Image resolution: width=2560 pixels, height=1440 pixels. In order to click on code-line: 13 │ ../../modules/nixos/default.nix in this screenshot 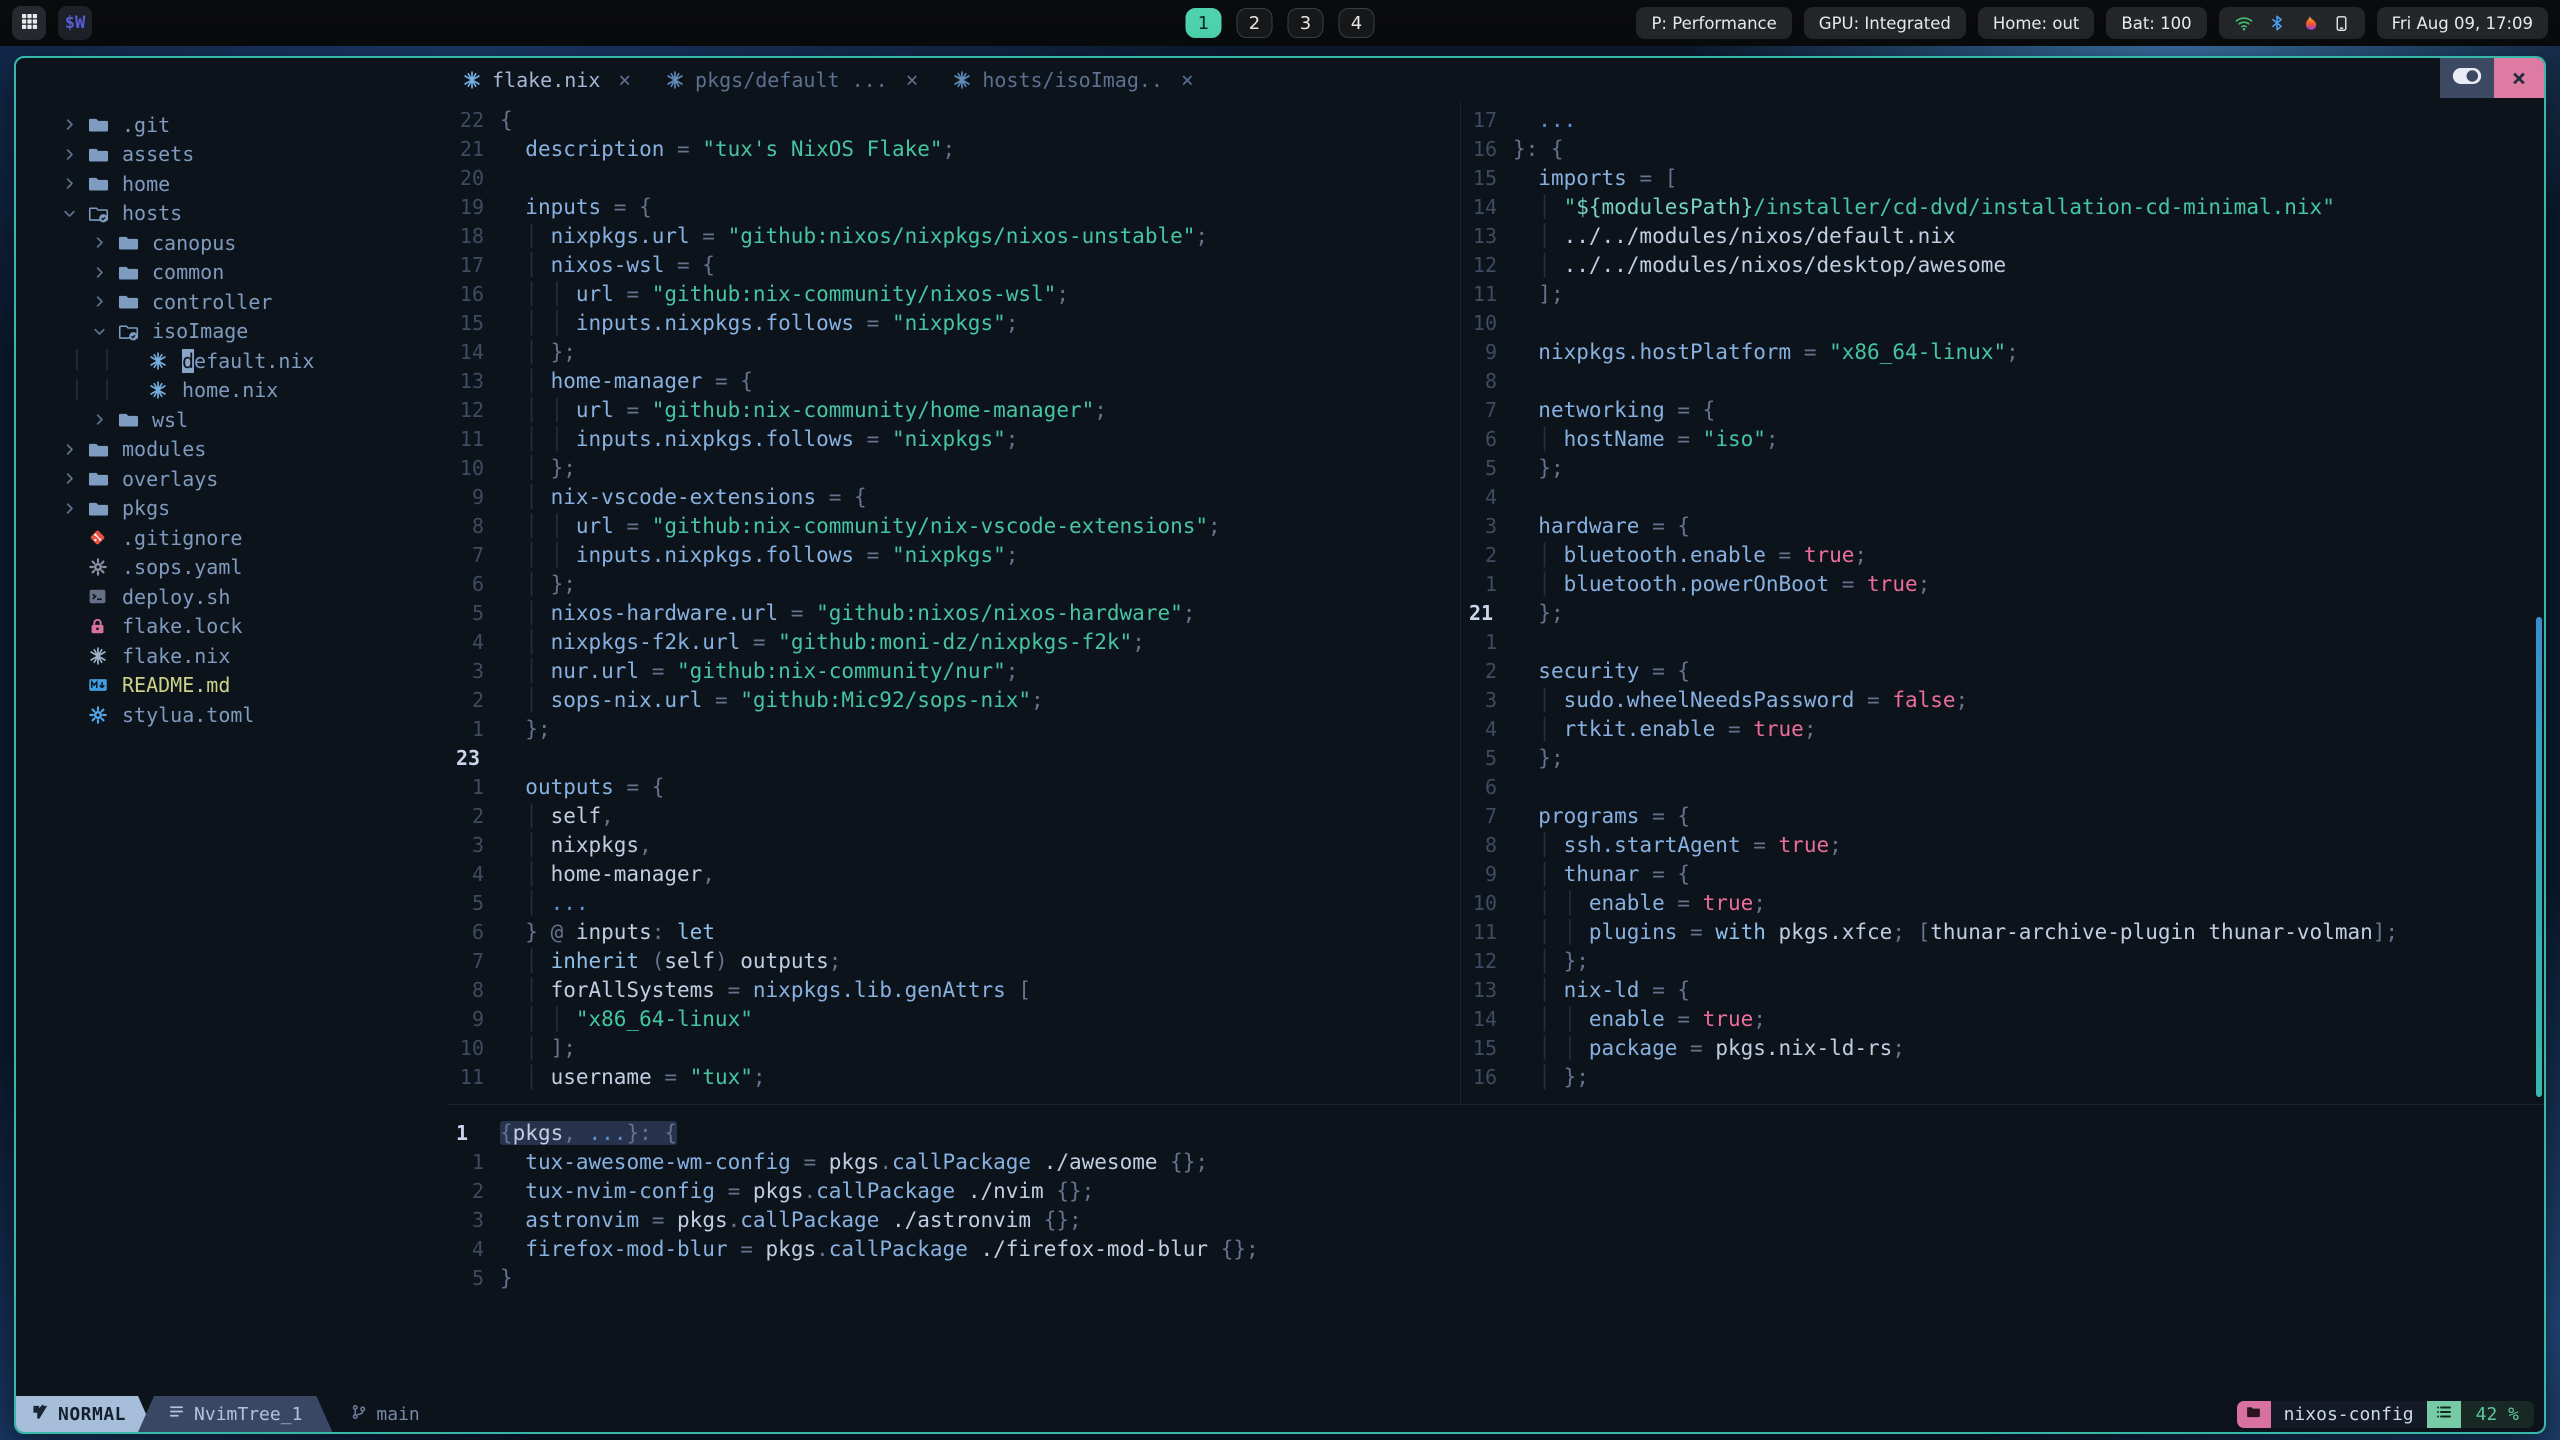, I will do `click(2002, 236)`.